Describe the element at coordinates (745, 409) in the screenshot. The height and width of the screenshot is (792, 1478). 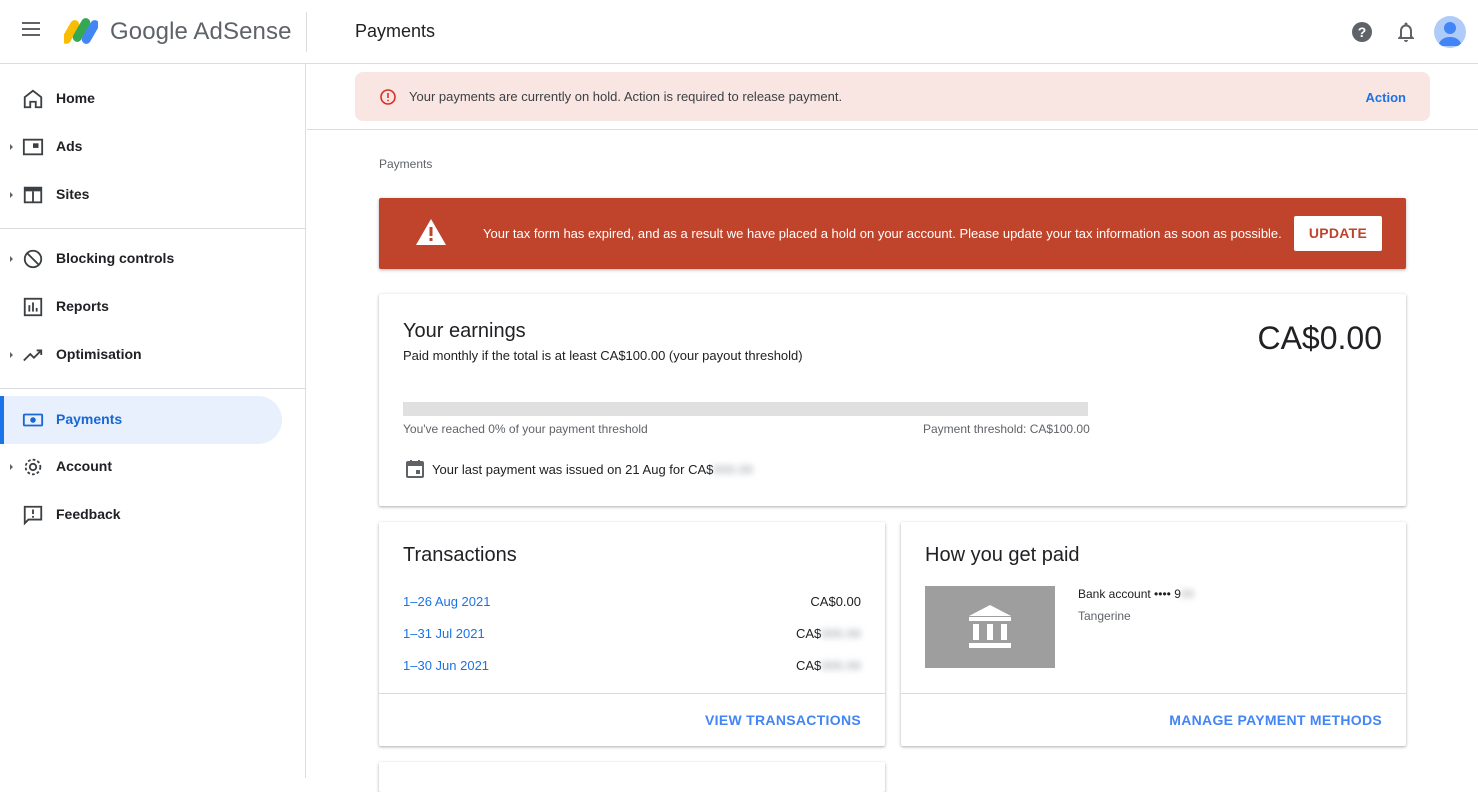
I see `threshold-progress-bar` at that location.